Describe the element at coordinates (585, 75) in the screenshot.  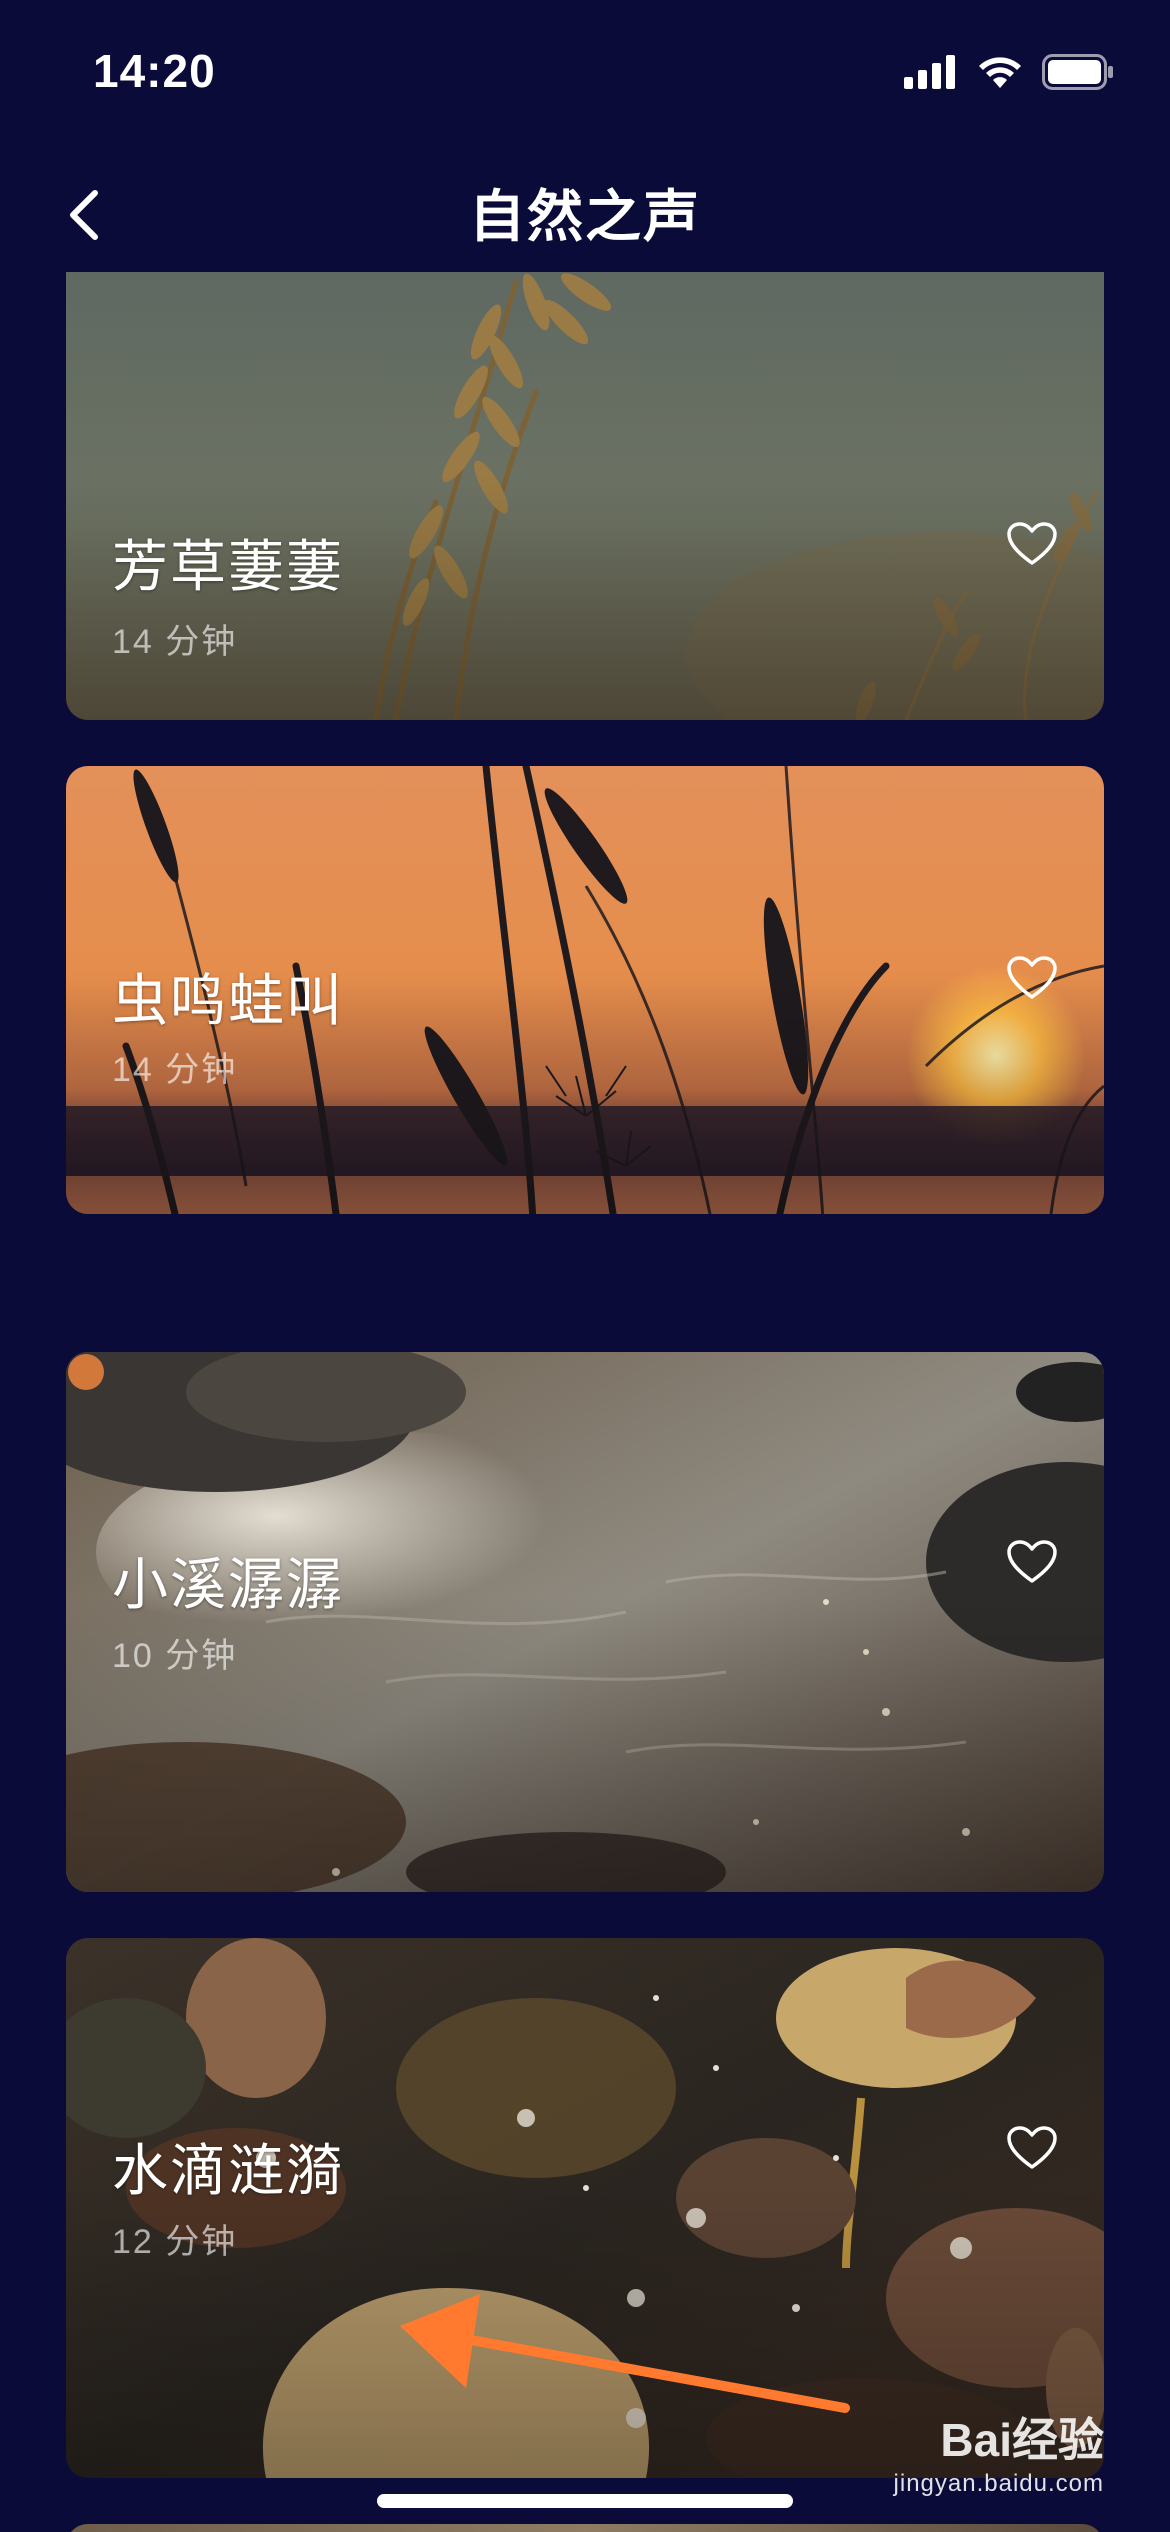
I see `status-bar: 14:20` at that location.